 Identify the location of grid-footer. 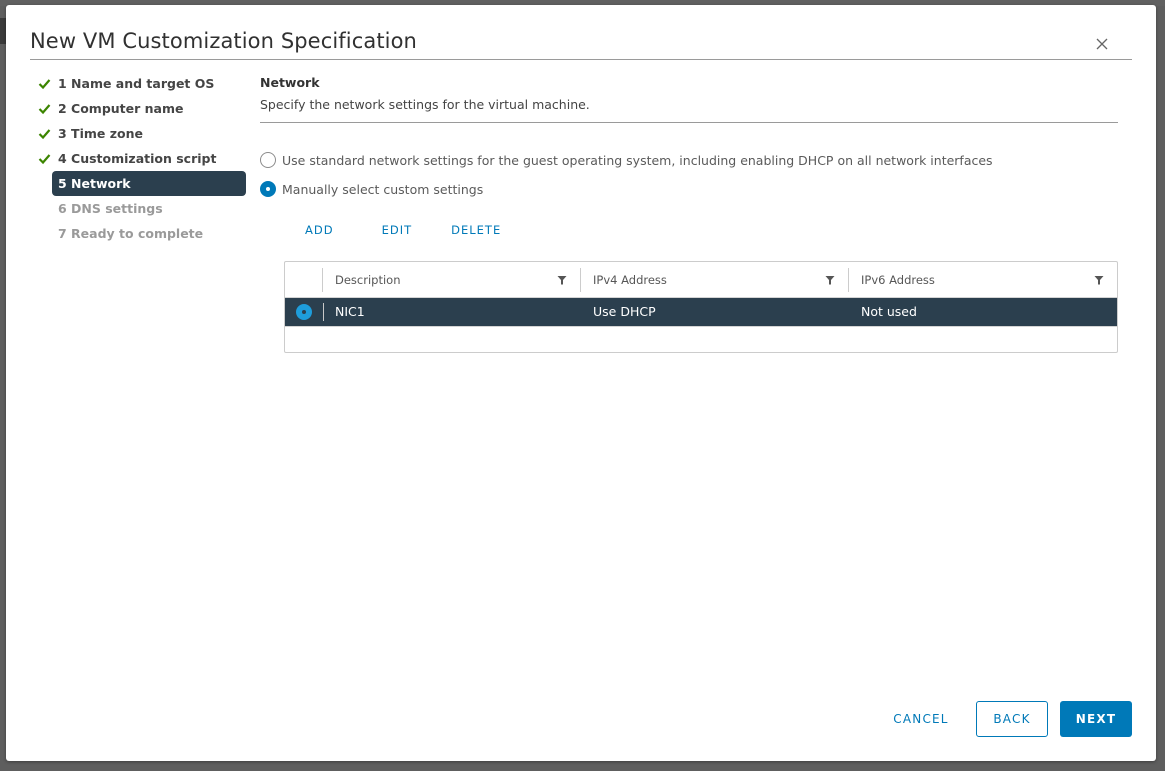
(701, 339).